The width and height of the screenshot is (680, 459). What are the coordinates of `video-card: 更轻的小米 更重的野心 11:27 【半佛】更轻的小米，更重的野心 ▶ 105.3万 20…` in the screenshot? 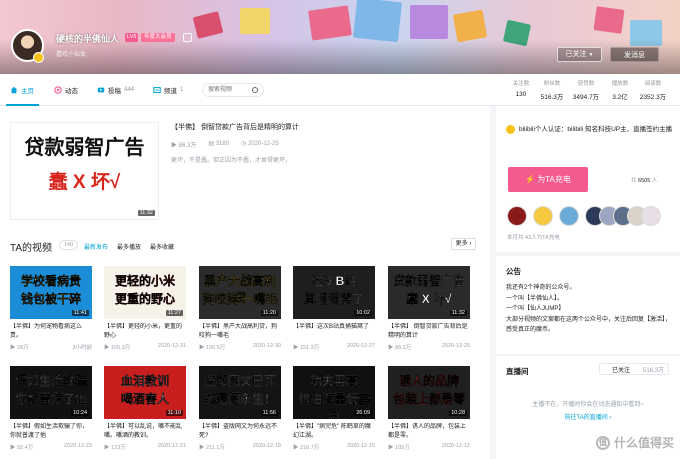 It's located at (145, 308).